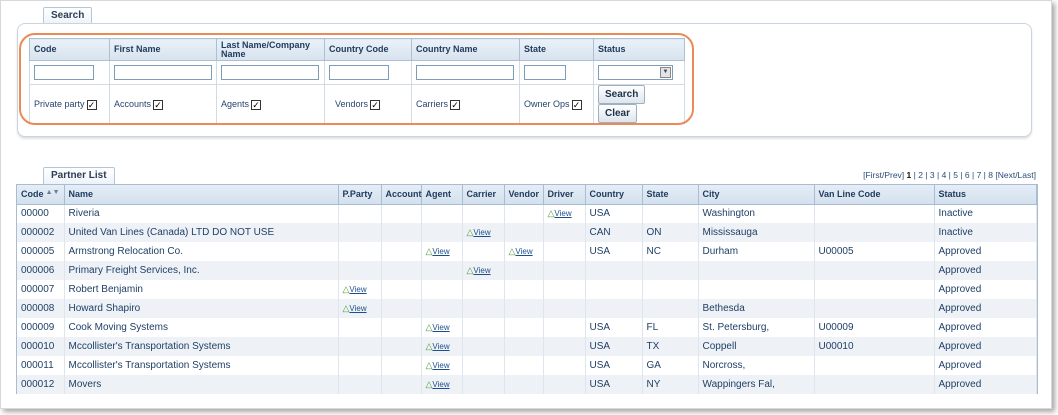 The image size is (1058, 415). What do you see at coordinates (618, 113) in the screenshot?
I see `clear-button: Clear` at bounding box center [618, 113].